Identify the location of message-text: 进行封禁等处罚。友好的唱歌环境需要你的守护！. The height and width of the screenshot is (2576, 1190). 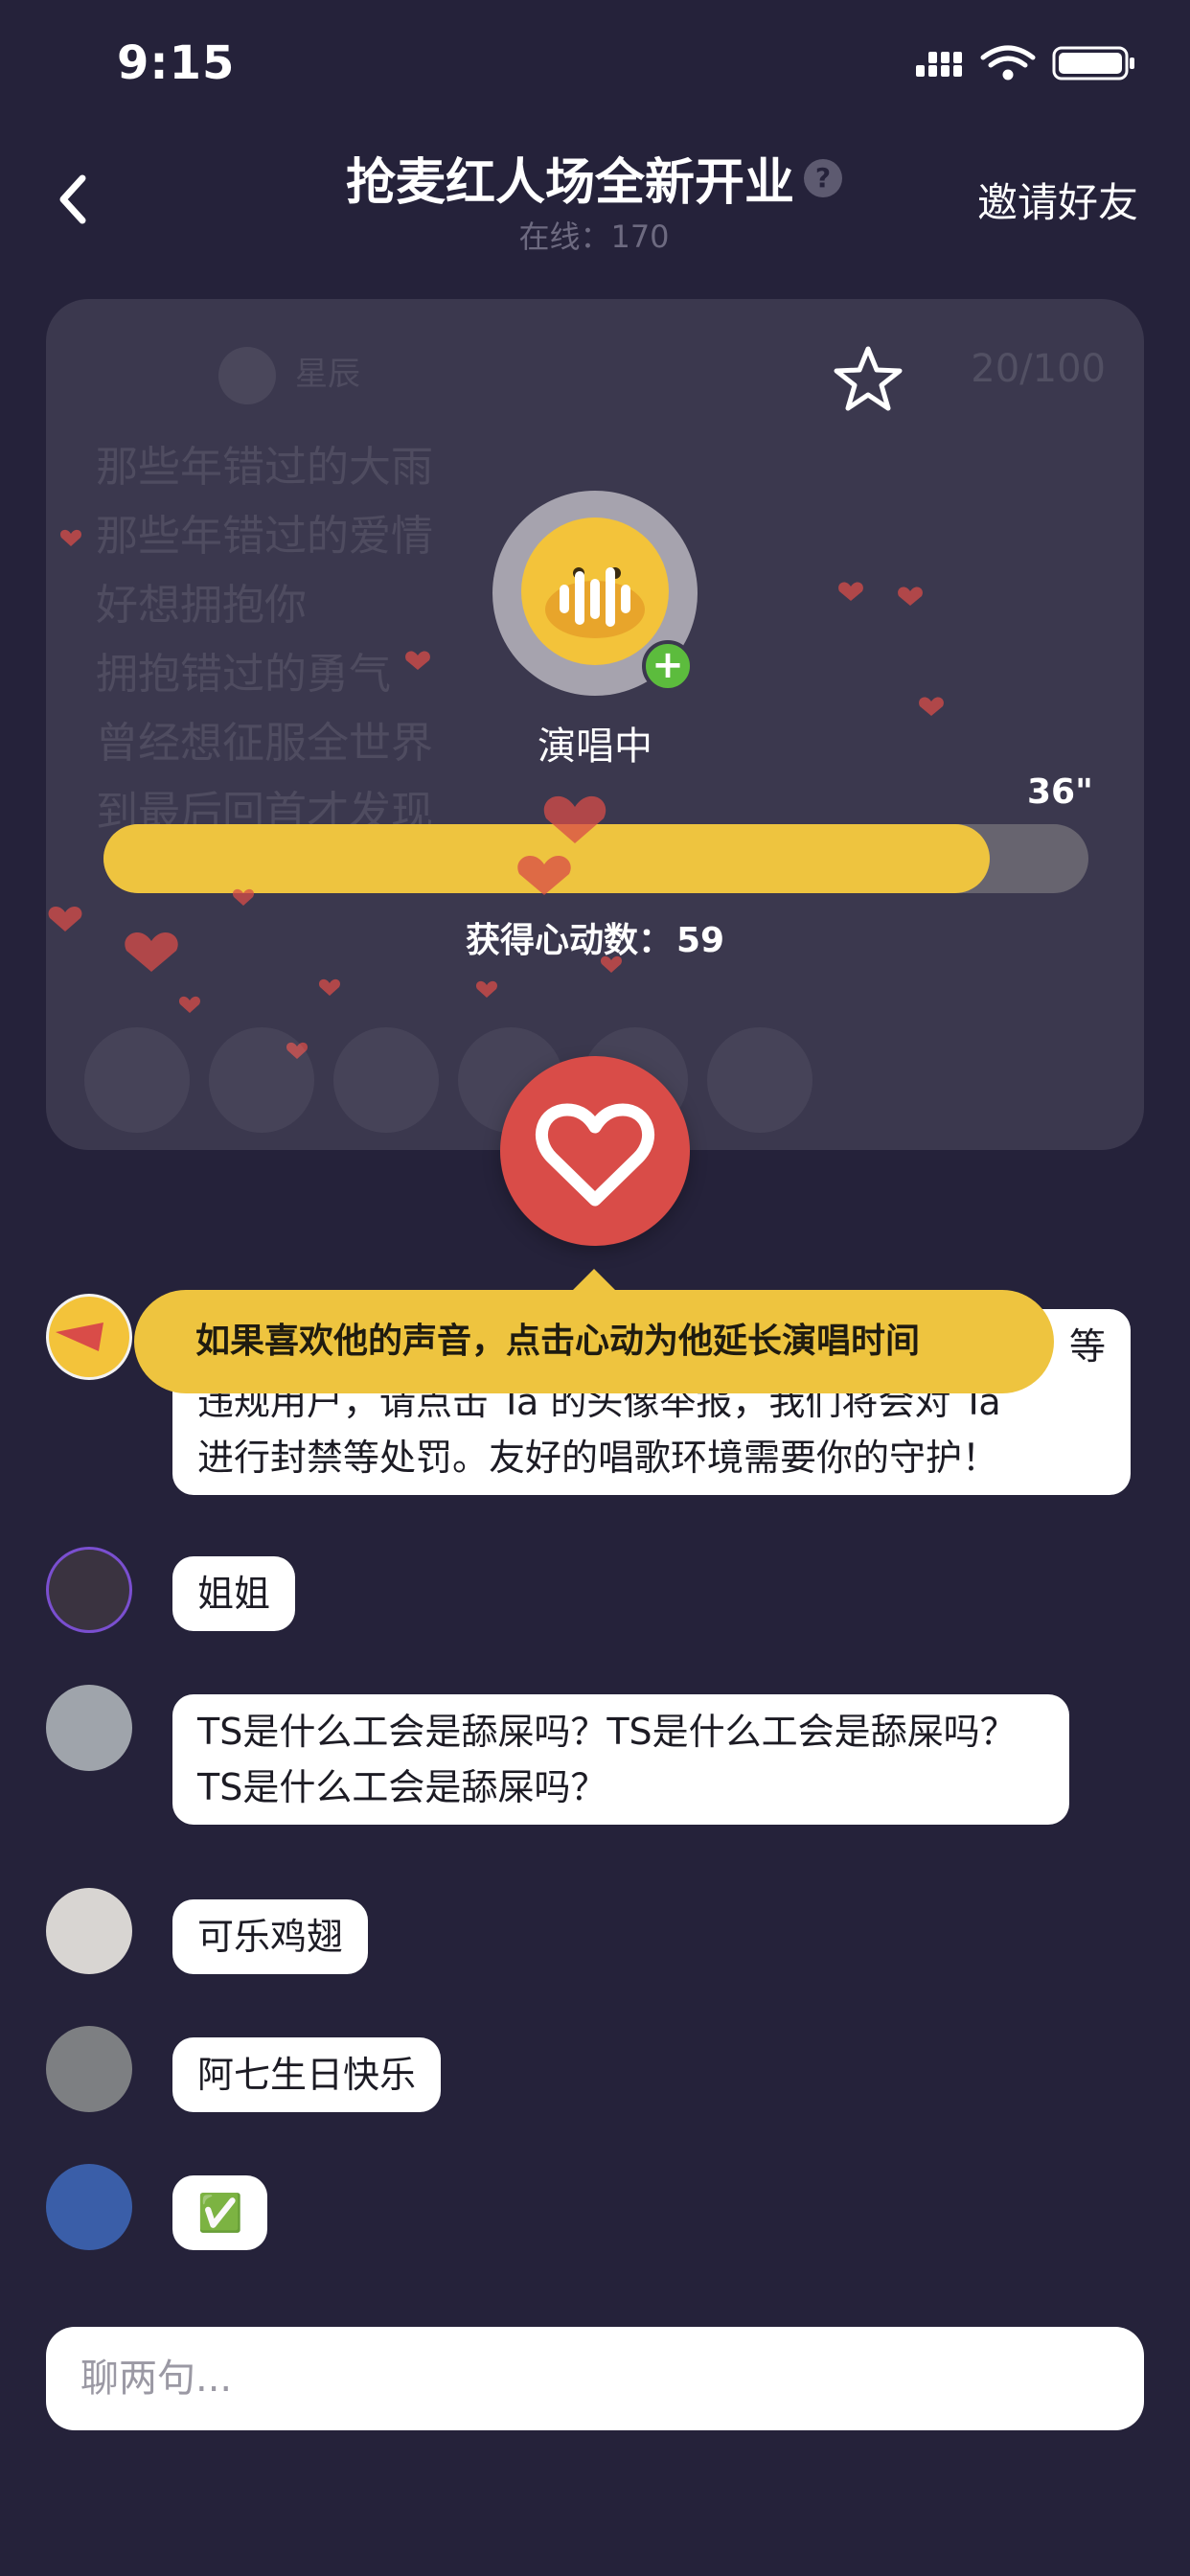
(598, 1458).